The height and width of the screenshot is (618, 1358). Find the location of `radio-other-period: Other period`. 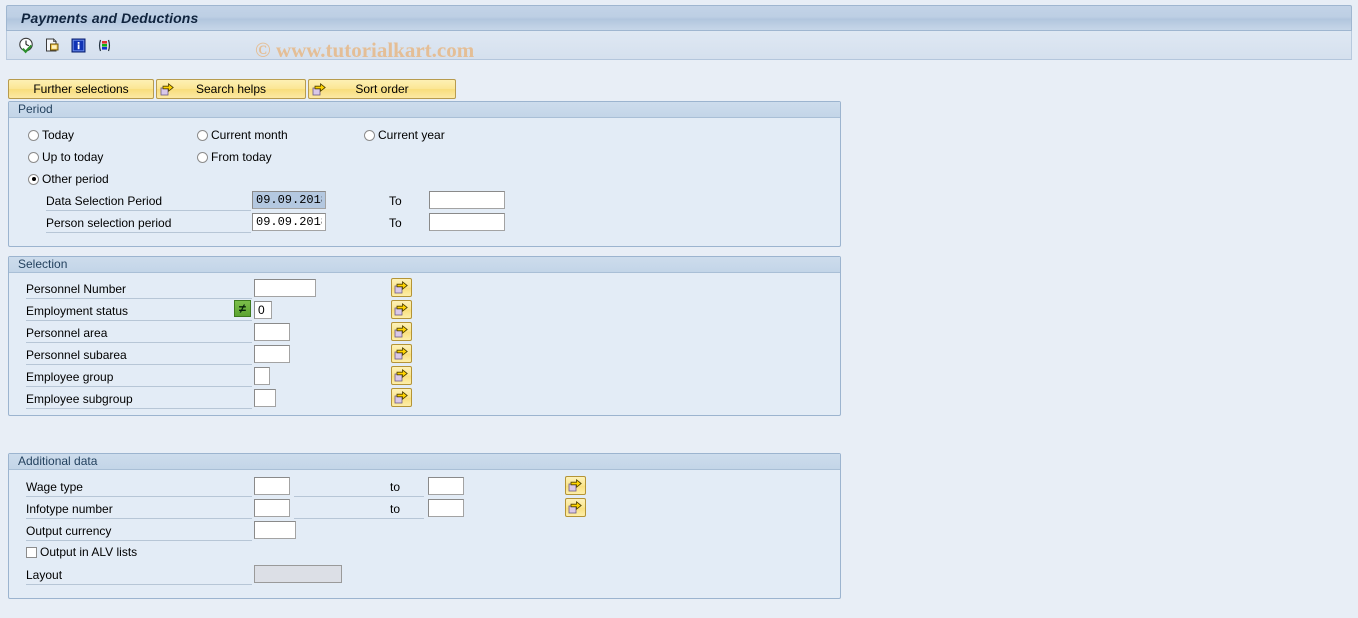

radio-other-period: Other period is located at coordinates (68, 179).